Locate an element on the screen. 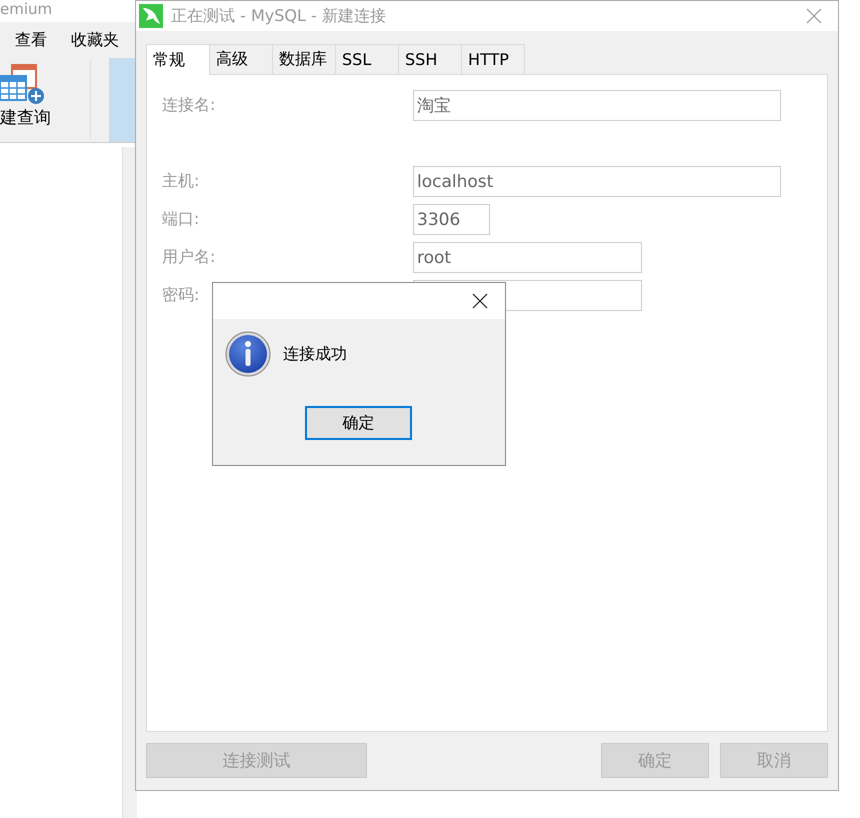  message-text: 连接成功 is located at coordinates (315, 354).